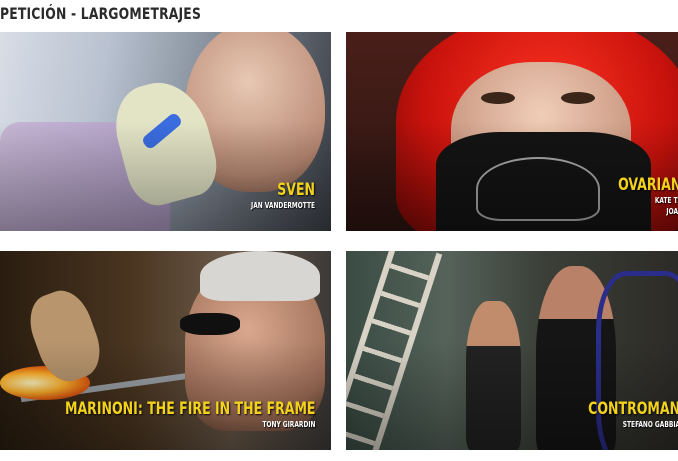 The image size is (678, 461). Describe the element at coordinates (650, 424) in the screenshot. I see `film-director: STEFANO GABBIA` at that location.